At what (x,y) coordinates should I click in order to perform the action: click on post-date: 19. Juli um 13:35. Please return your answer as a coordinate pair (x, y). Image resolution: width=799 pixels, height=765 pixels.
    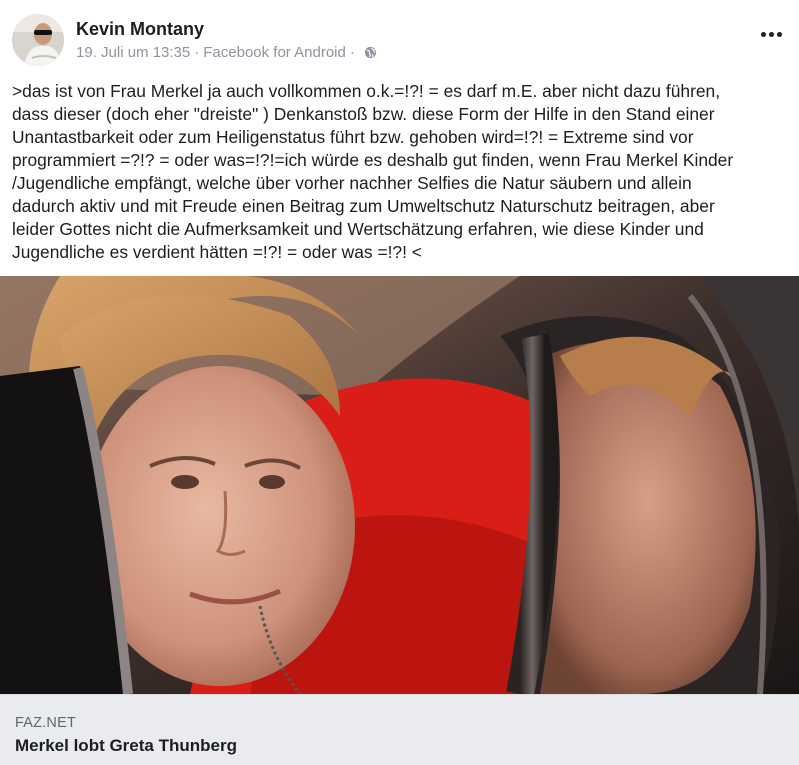
    Looking at the image, I should click on (133, 52).